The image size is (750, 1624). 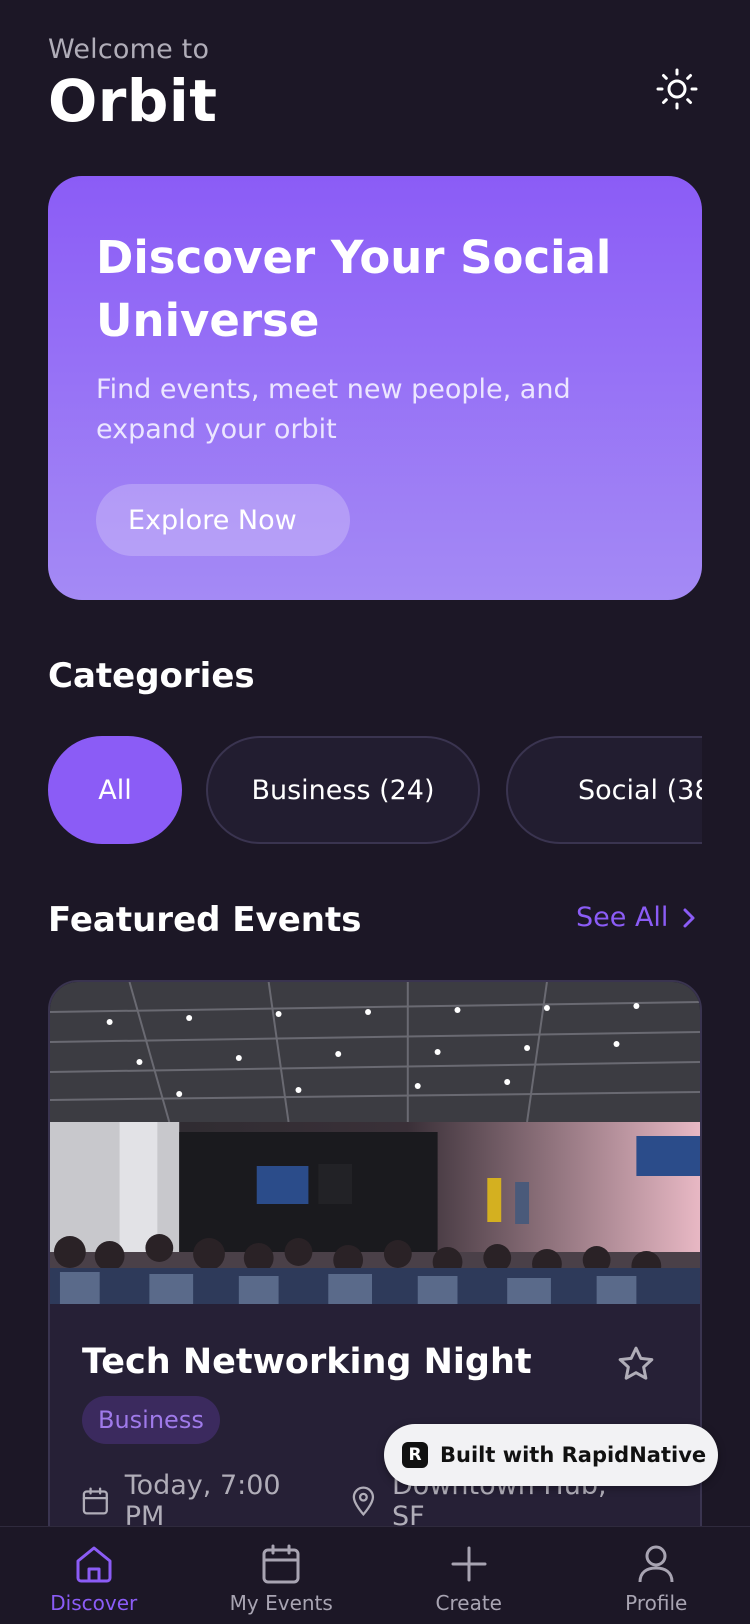 I want to click on theme-toggle-button, so click(x=677, y=89).